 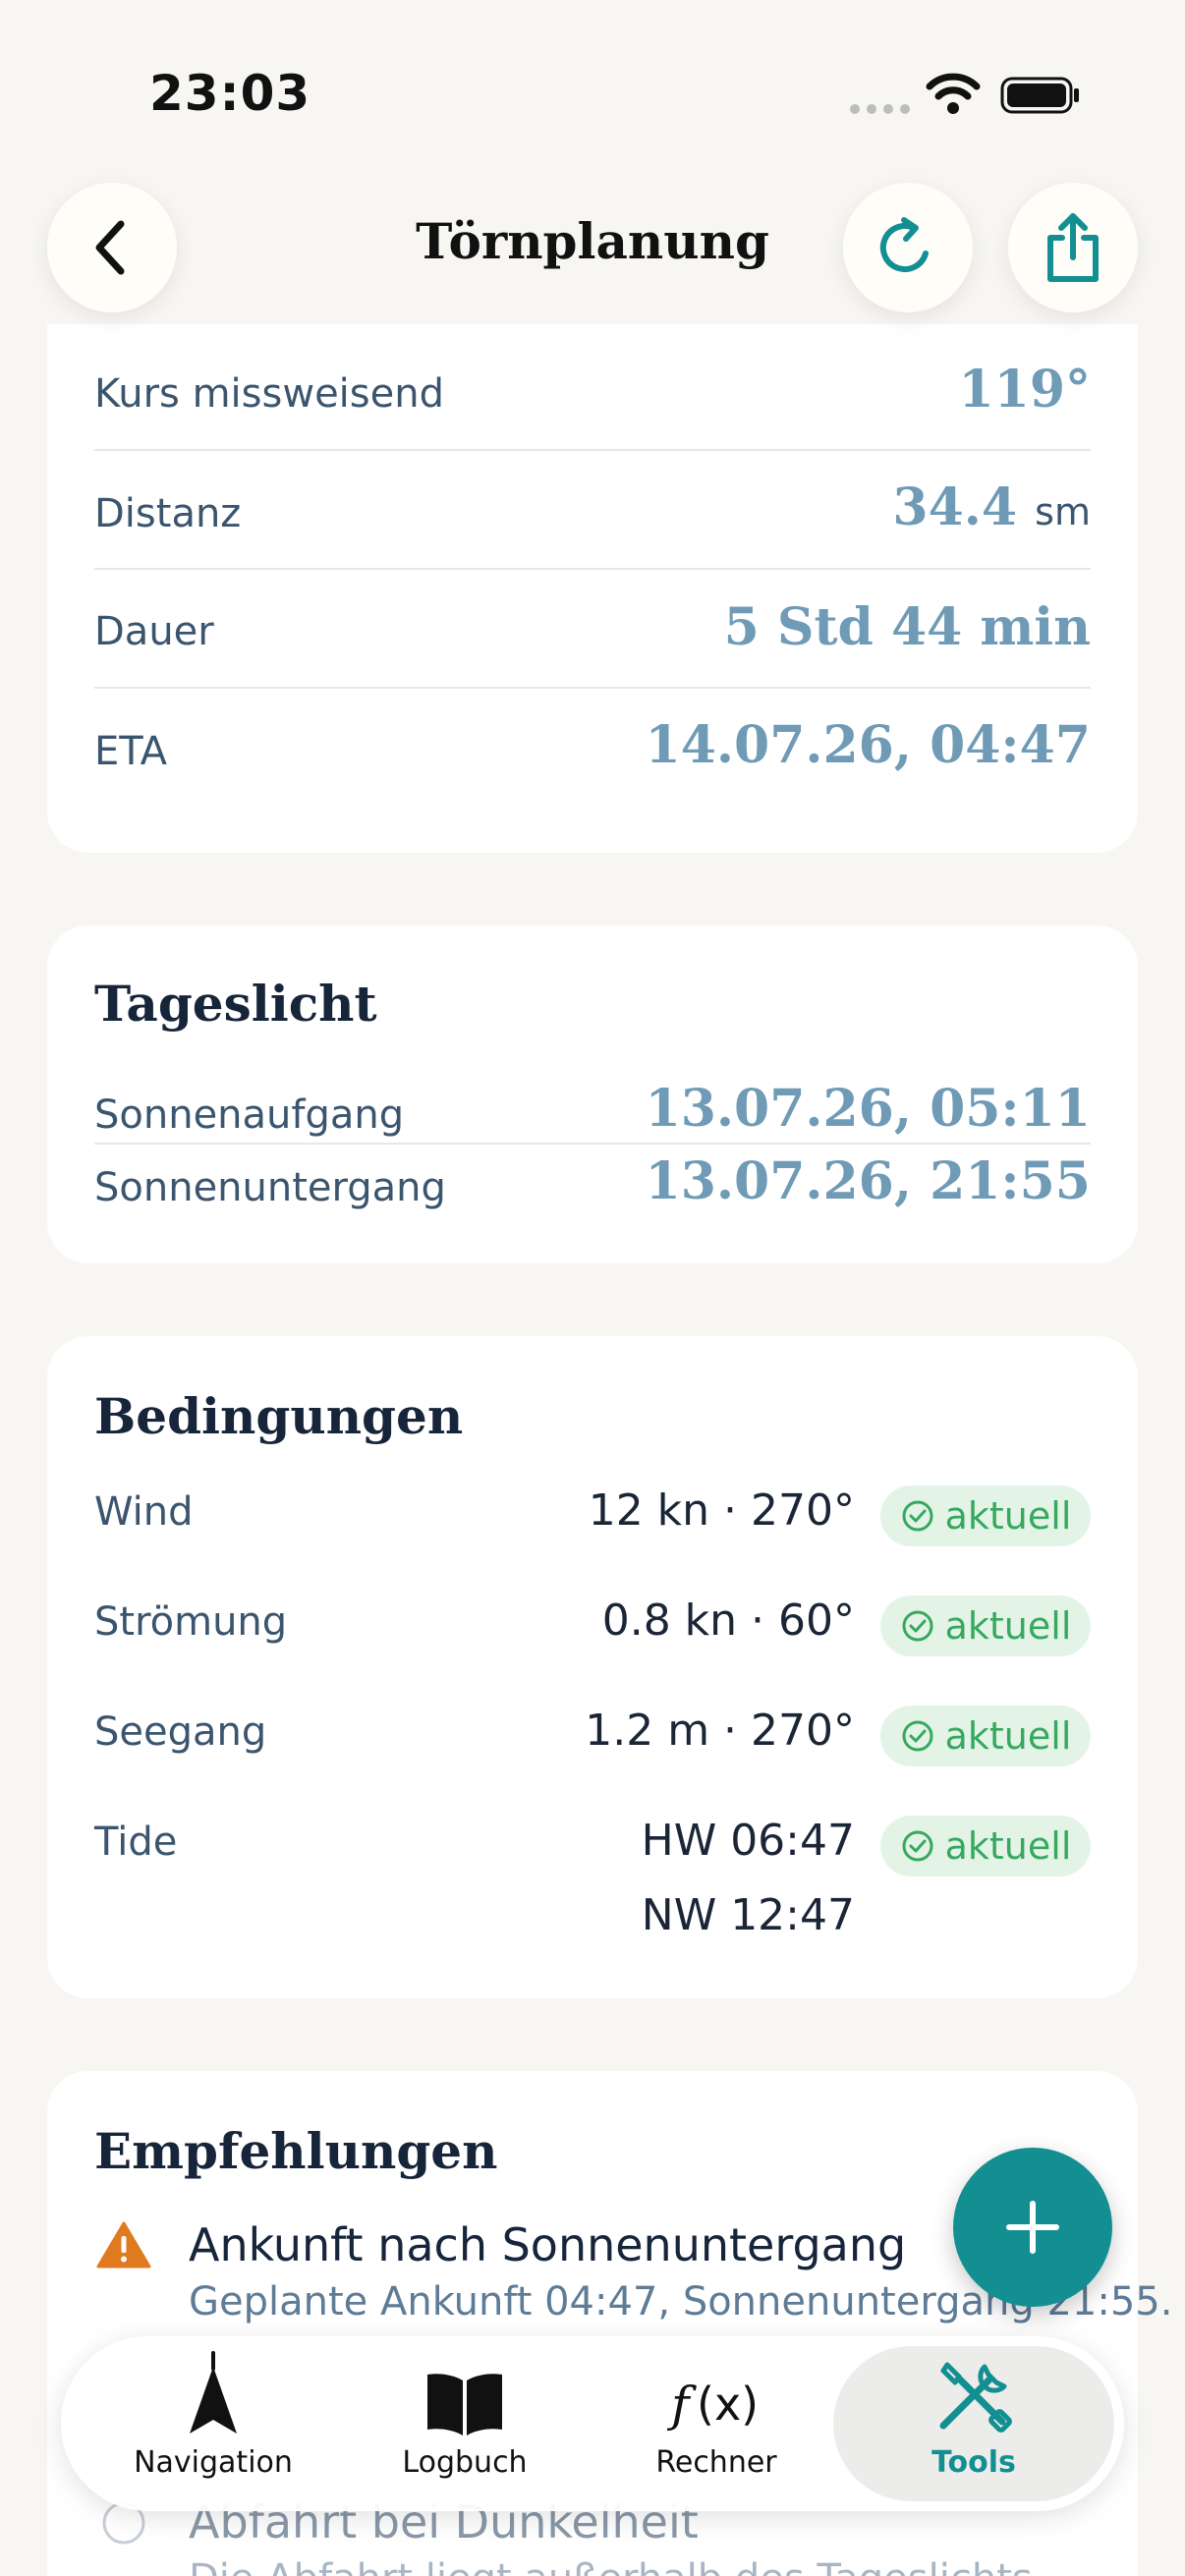 What do you see at coordinates (144, 1512) in the screenshot?
I see `condition-label: Wind` at bounding box center [144, 1512].